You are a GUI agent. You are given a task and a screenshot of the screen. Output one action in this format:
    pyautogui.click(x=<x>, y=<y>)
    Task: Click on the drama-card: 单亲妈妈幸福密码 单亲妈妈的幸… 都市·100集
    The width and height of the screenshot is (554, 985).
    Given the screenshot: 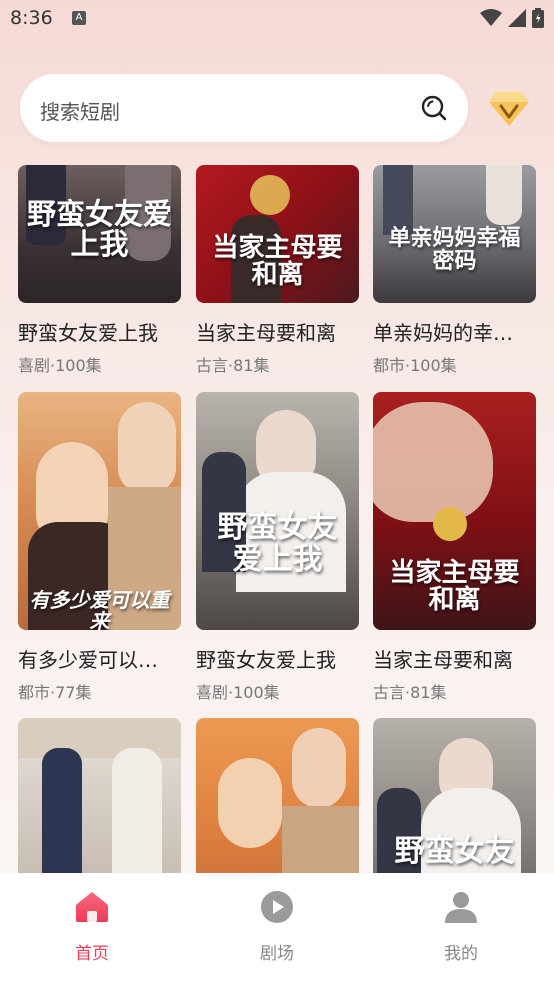 What is the action you would take?
    pyautogui.click(x=454, y=272)
    